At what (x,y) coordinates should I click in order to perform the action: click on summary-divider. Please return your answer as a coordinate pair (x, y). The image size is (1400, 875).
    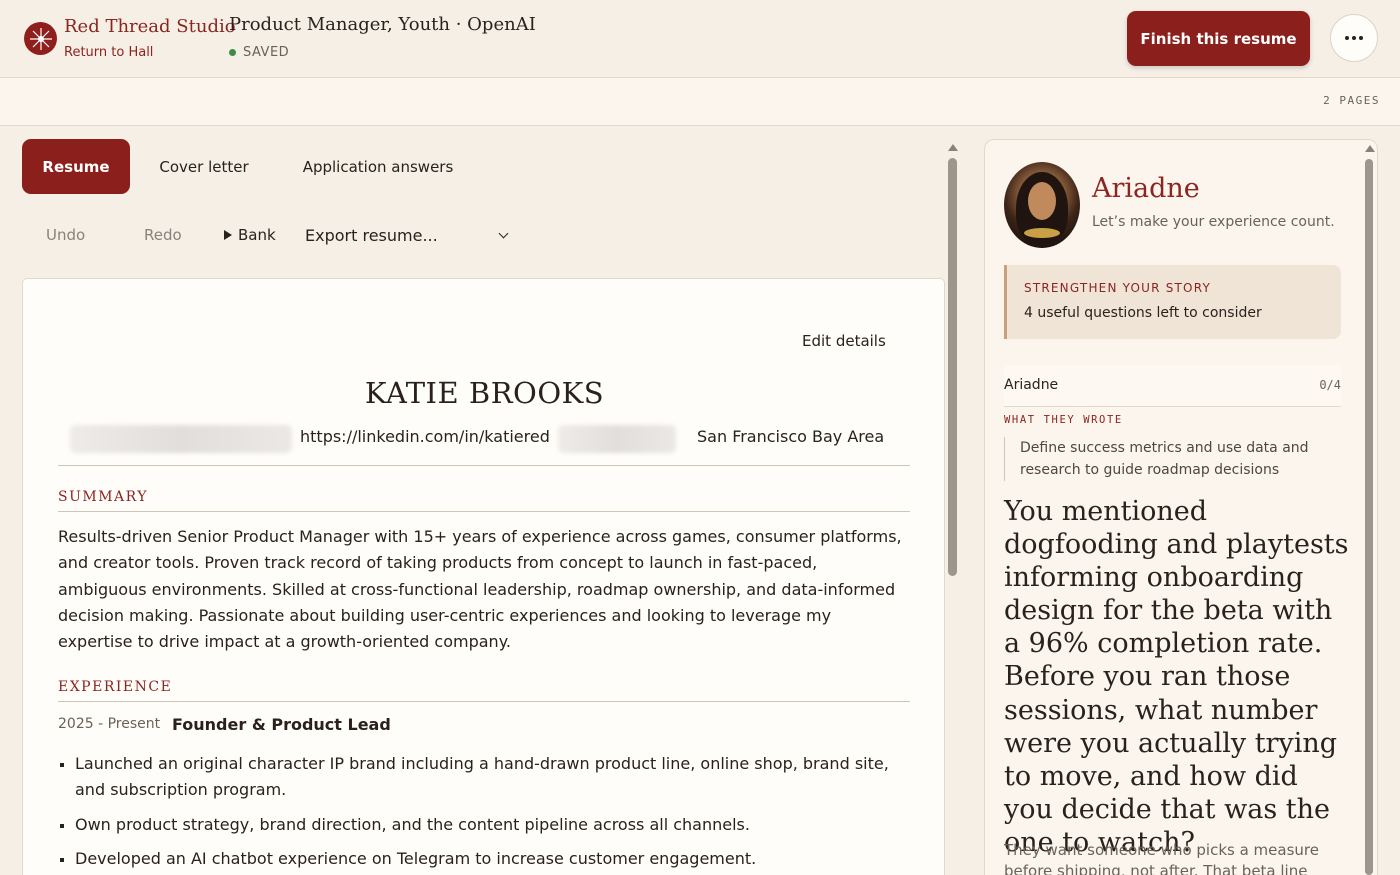
    Looking at the image, I should click on (484, 511).